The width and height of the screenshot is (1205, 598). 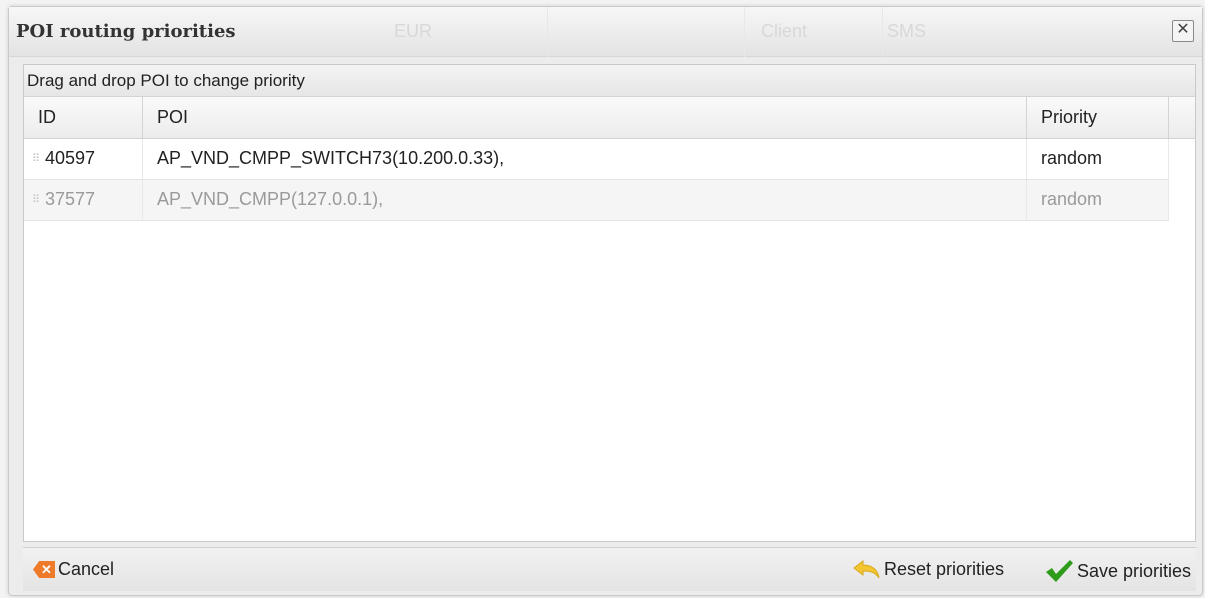 What do you see at coordinates (44, 569) in the screenshot?
I see `cancel-icon: ✕` at bounding box center [44, 569].